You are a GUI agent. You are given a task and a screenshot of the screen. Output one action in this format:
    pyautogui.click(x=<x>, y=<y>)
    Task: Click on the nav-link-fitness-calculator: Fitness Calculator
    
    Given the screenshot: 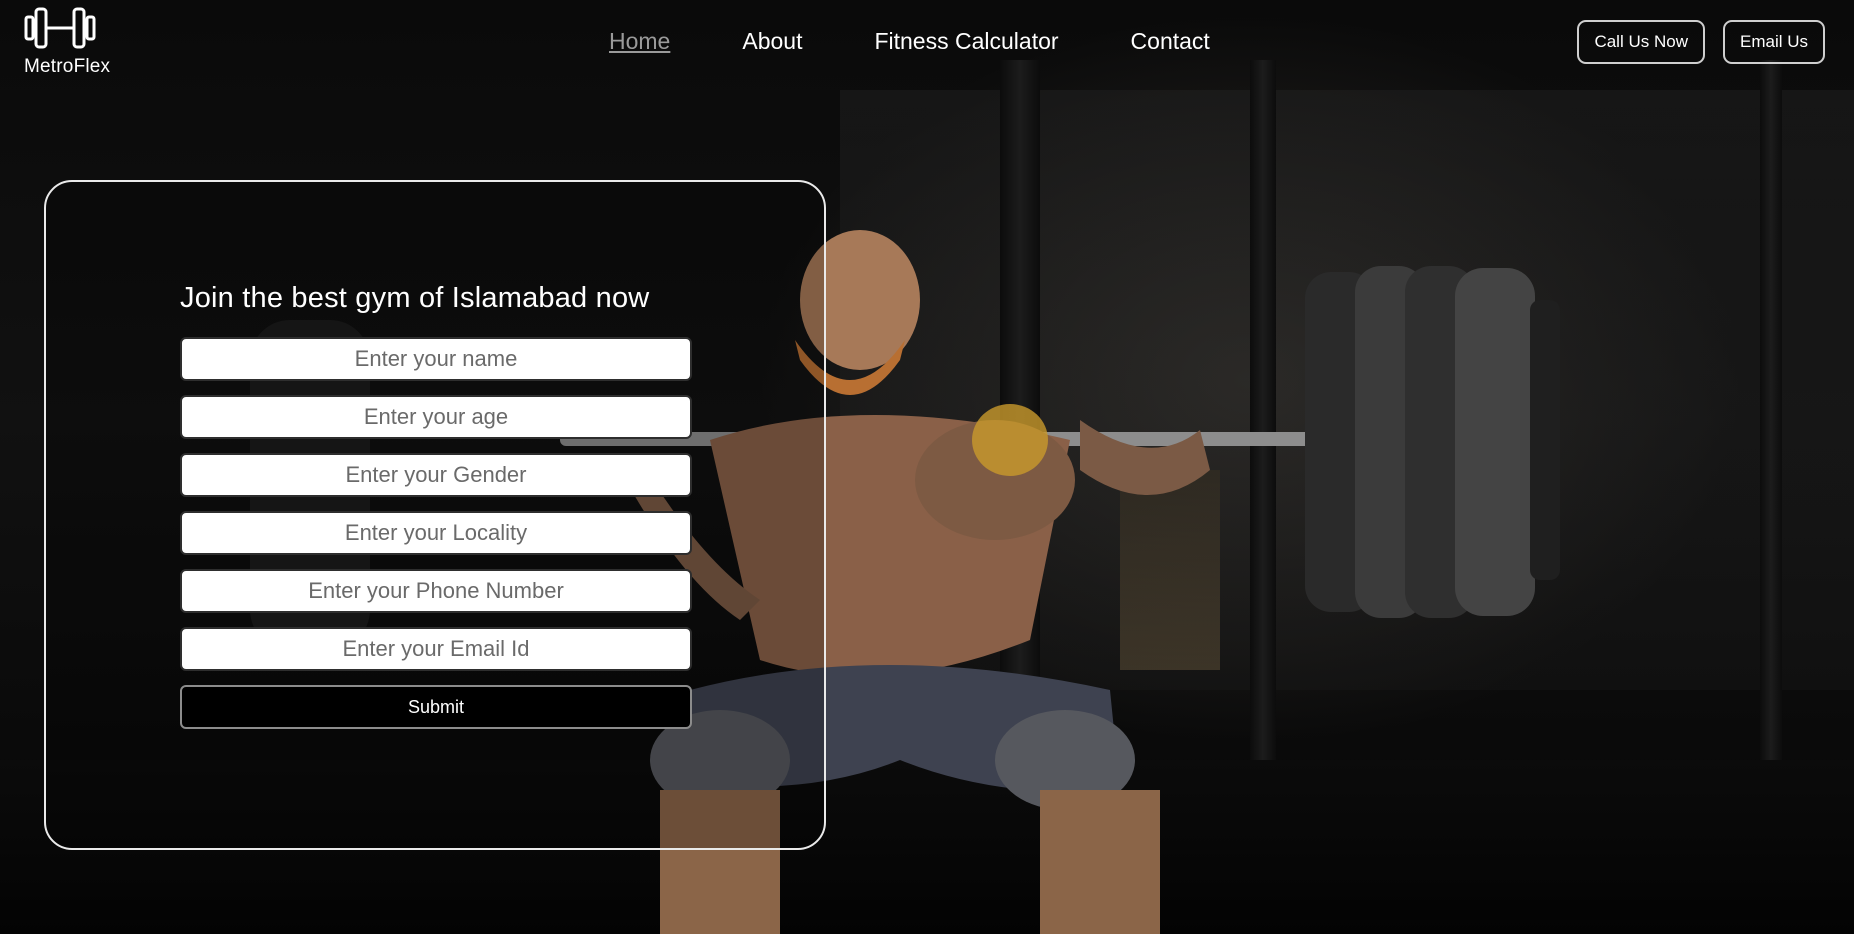 What is the action you would take?
    pyautogui.click(x=966, y=41)
    